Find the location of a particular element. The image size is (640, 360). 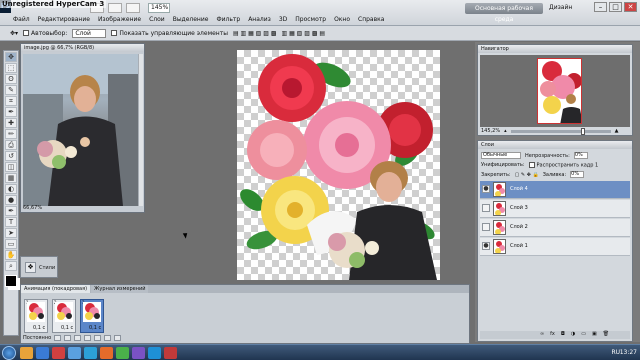

eraser-tool: ◫ is located at coordinates (11, 167).